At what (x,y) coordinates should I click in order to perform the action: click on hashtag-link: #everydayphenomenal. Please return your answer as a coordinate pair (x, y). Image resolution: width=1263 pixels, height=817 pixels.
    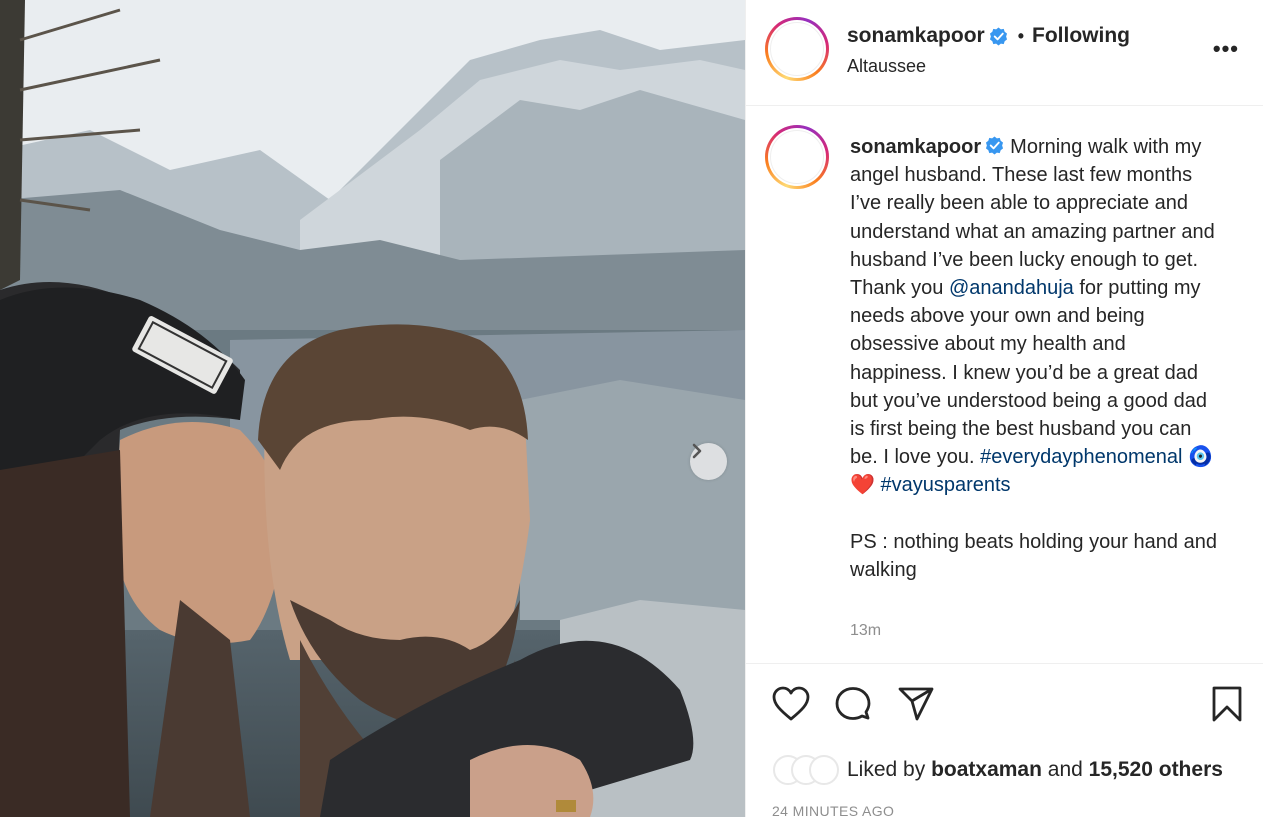
    Looking at the image, I should click on (1081, 457).